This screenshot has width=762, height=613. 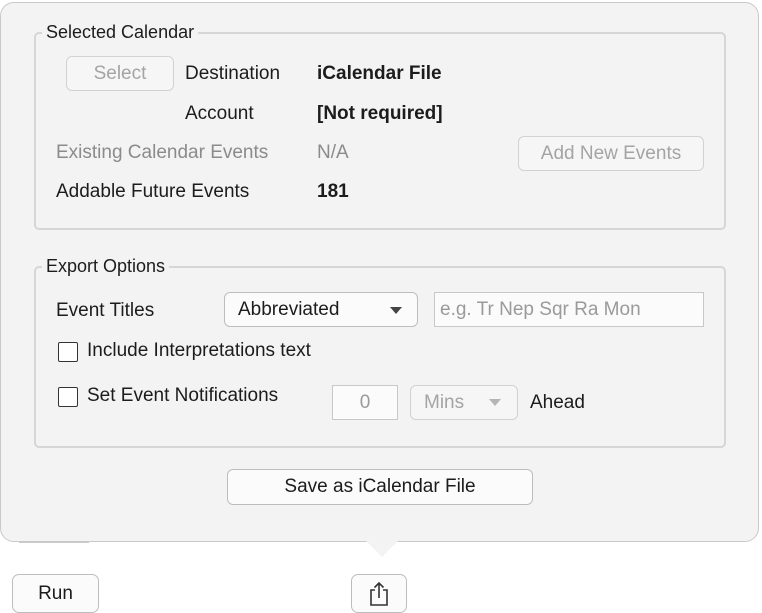 I want to click on include-interpretations-label: Include Interpretations text, so click(x=199, y=350).